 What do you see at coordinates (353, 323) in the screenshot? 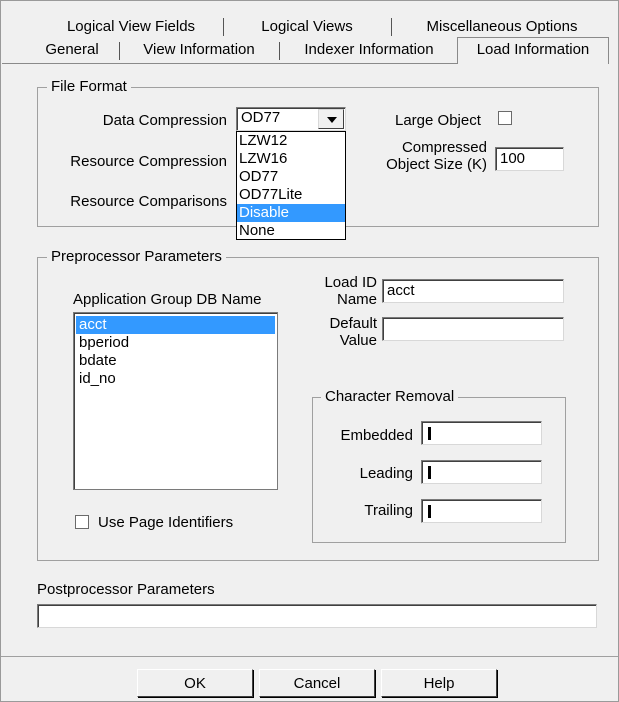
I see `default-value-label-1: Default` at bounding box center [353, 323].